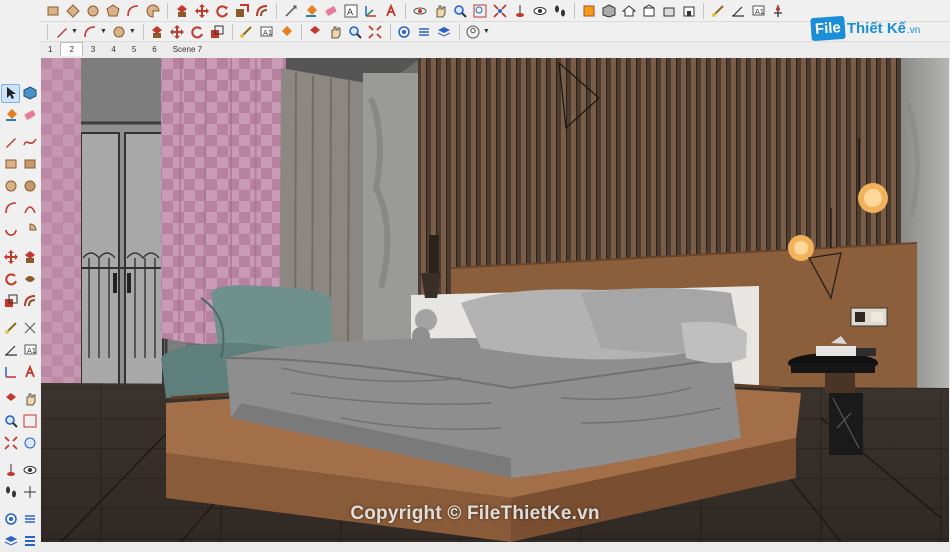 The height and width of the screenshot is (552, 950). I want to click on rotate-icon, so click(221, 10).